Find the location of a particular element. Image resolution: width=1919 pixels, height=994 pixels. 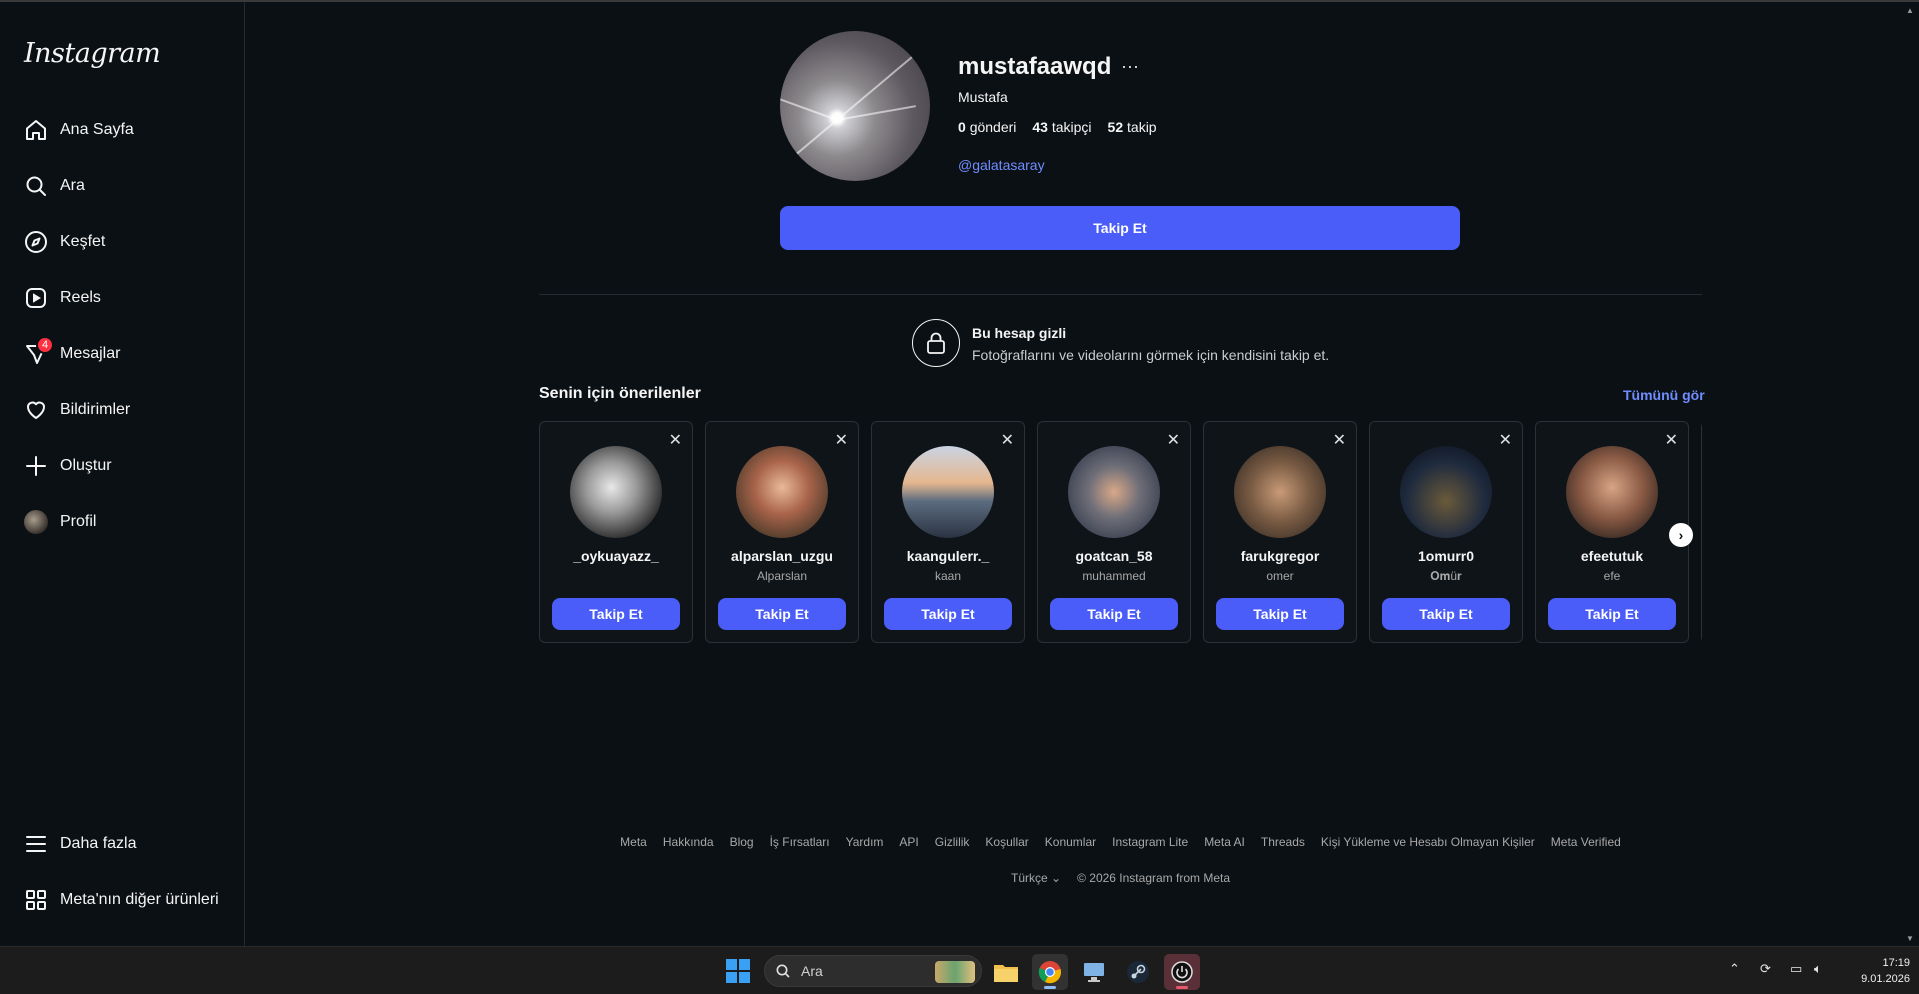

more-options-icon: ··· is located at coordinates (1130, 66).